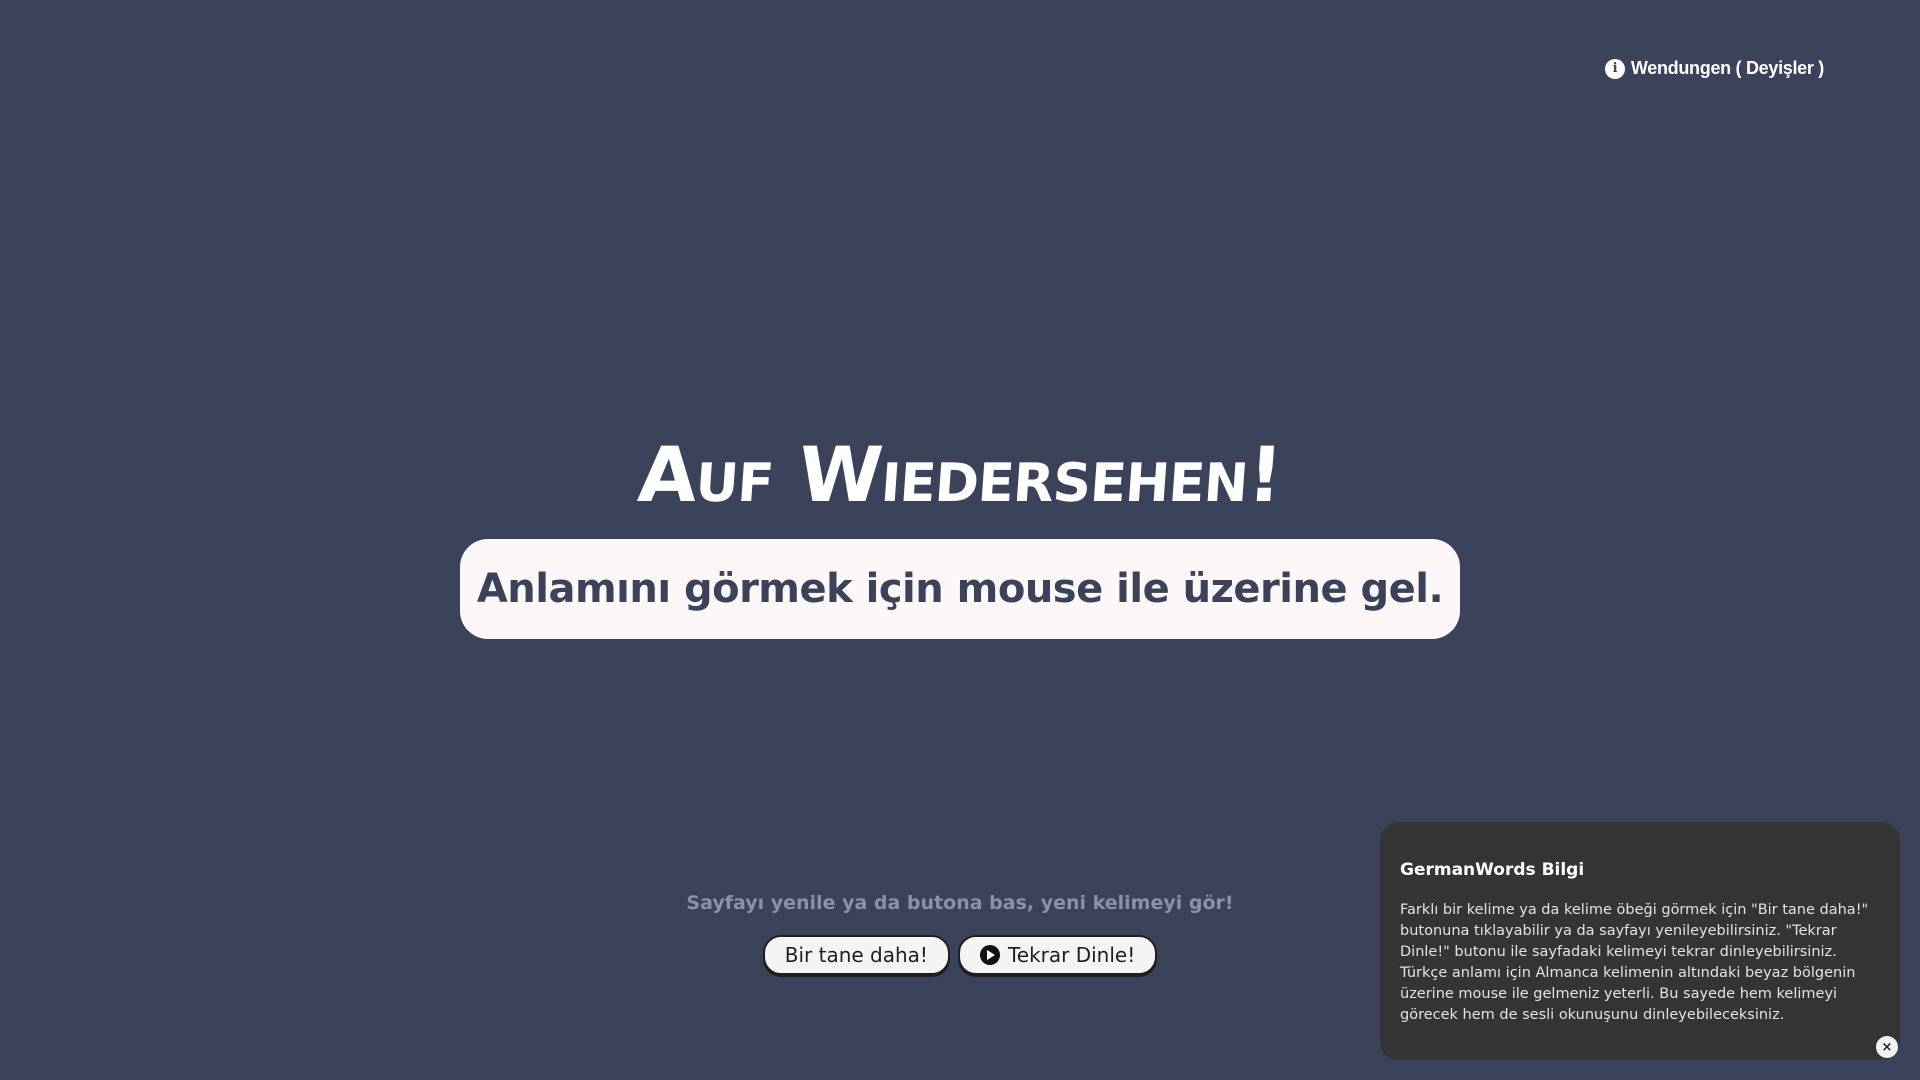 The height and width of the screenshot is (1080, 1920). I want to click on phrases-link-label: Wendungen ( Deyişler ), so click(1727, 68).